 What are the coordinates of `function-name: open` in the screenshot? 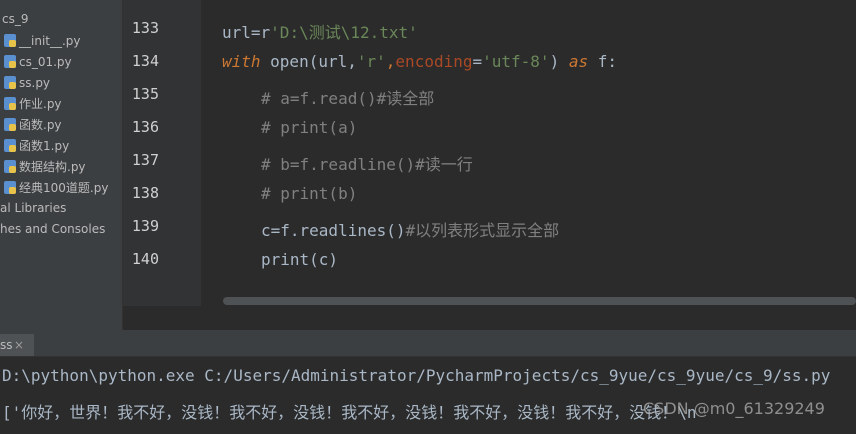 It's located at (284, 61).